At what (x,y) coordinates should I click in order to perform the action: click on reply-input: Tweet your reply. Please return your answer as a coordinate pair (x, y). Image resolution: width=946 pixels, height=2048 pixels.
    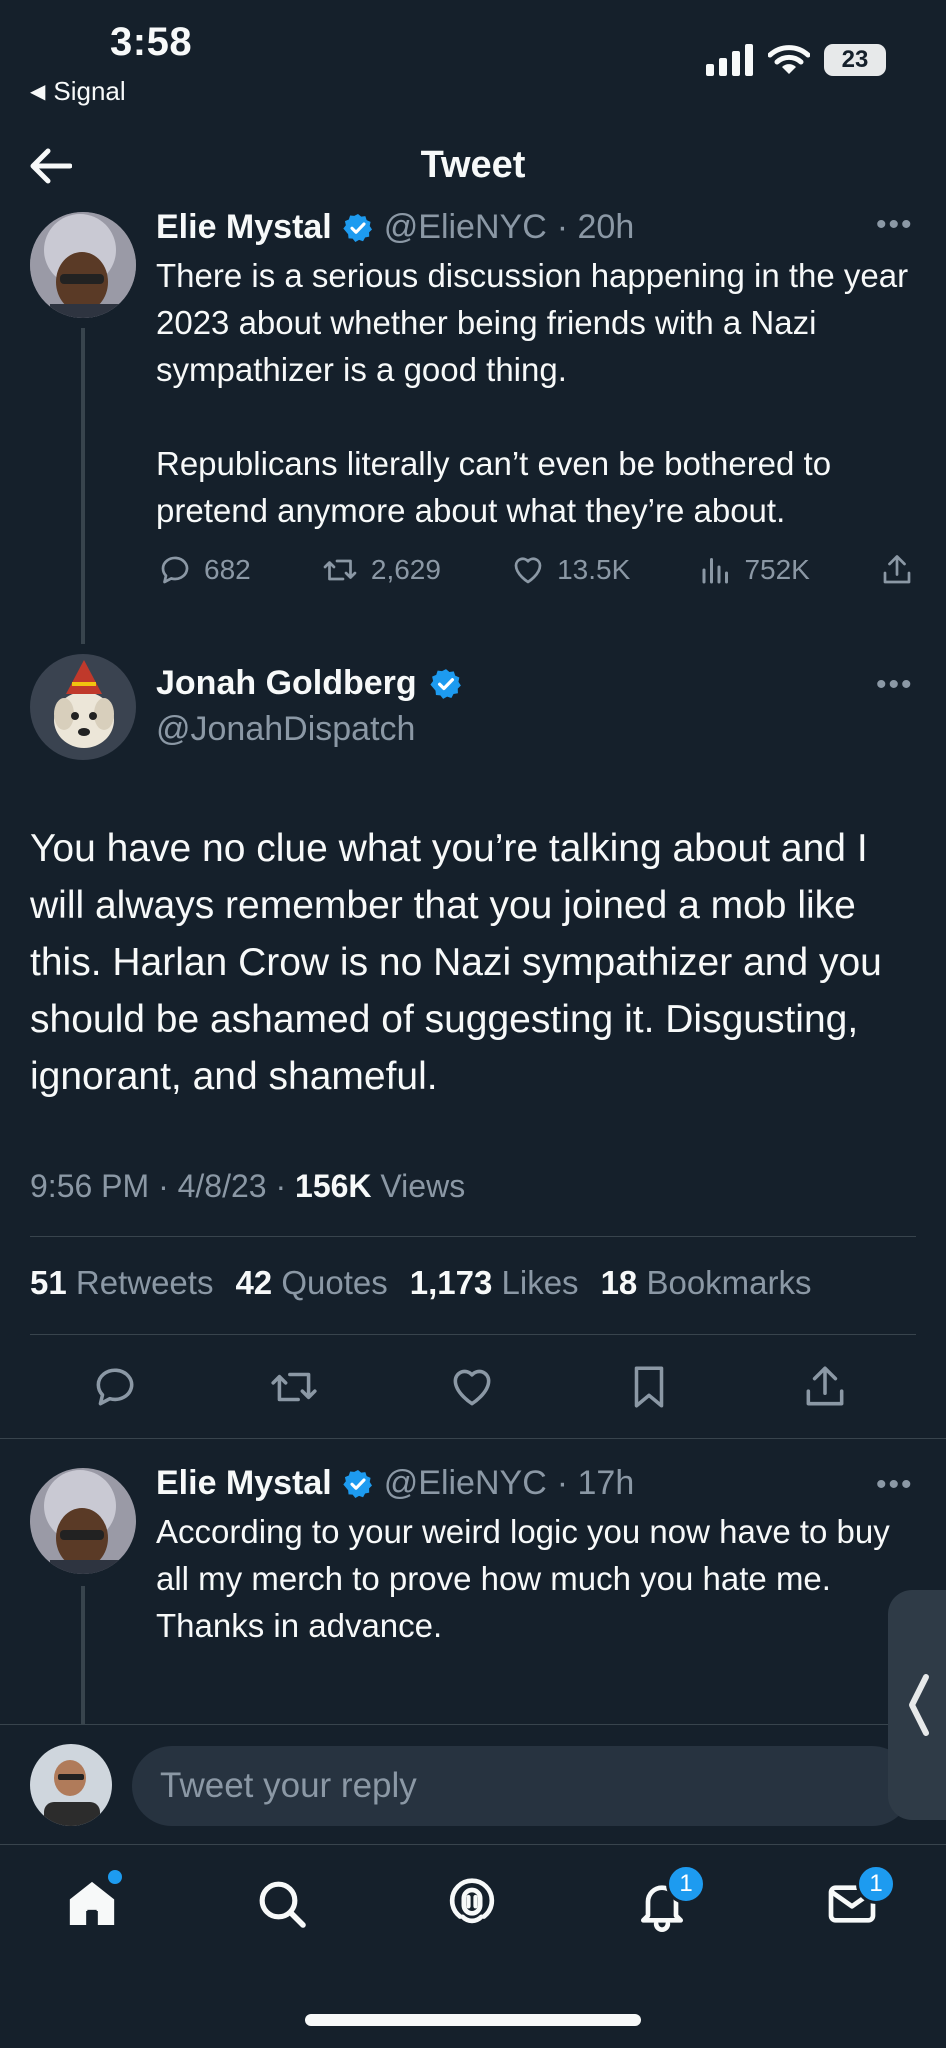
    Looking at the image, I should click on (522, 1786).